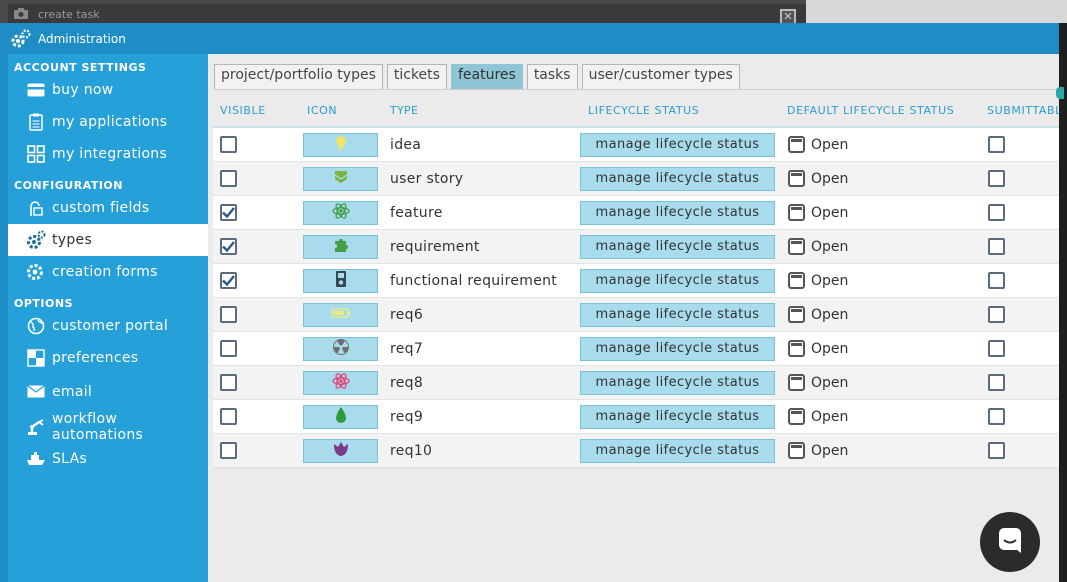 The image size is (1067, 582). I want to click on sidebar-item-label: buy now, so click(83, 90).